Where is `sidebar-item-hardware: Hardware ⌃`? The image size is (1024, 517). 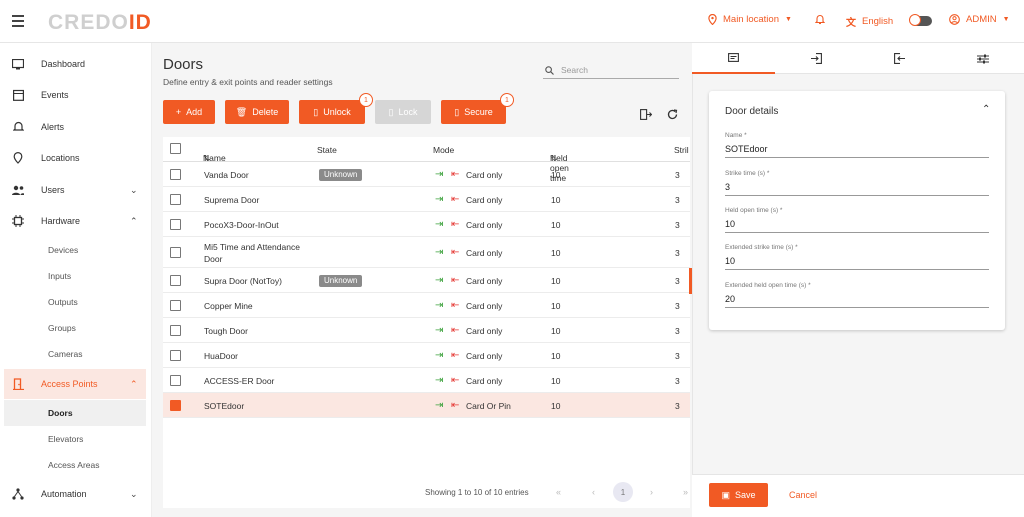
sidebar-item-hardware: Hardware ⌃ is located at coordinates (76, 221).